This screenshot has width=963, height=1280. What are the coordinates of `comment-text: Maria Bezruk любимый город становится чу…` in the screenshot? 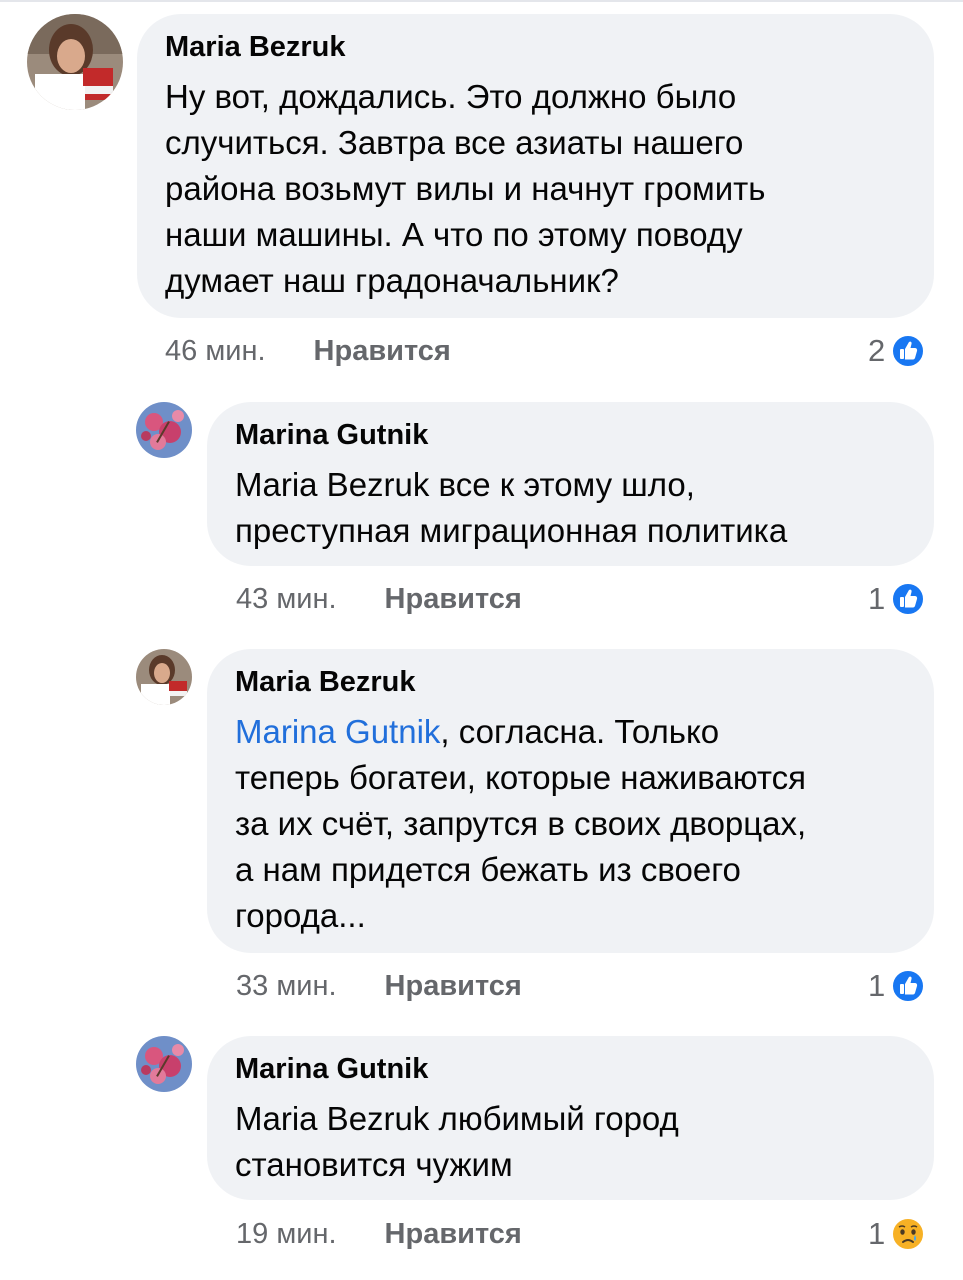 It's located at (457, 1141).